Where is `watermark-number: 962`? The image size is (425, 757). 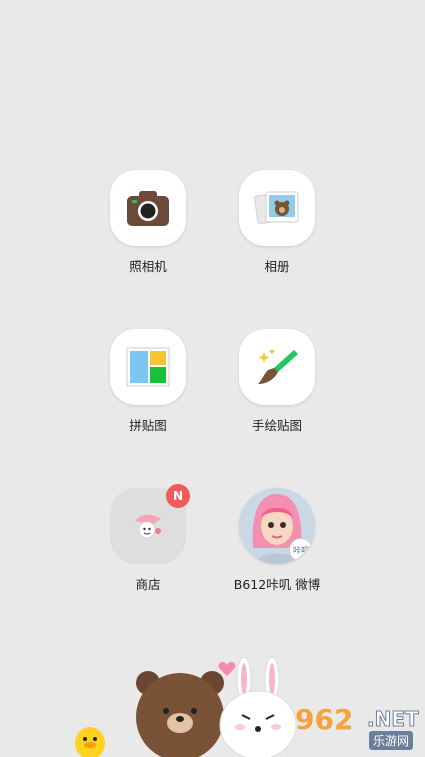 watermark-number: 962 is located at coordinates (324, 719).